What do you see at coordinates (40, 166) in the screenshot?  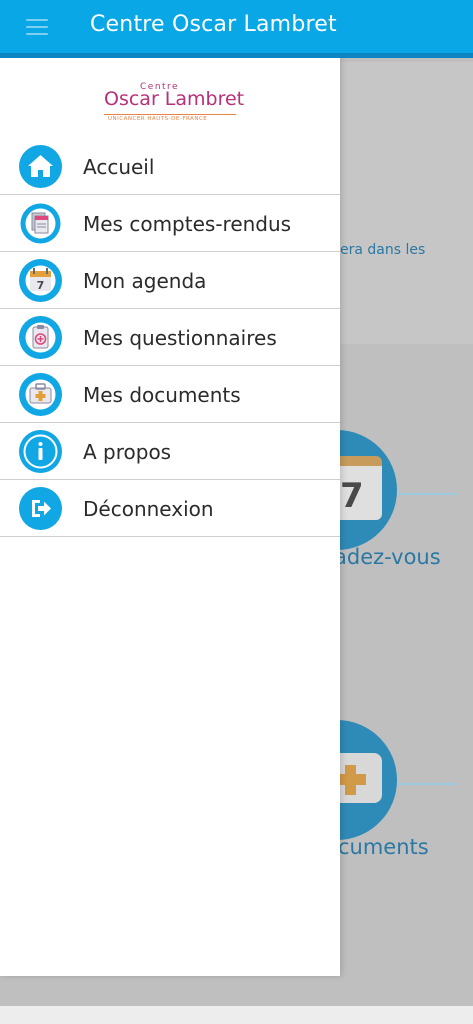 I see `home-icon` at bounding box center [40, 166].